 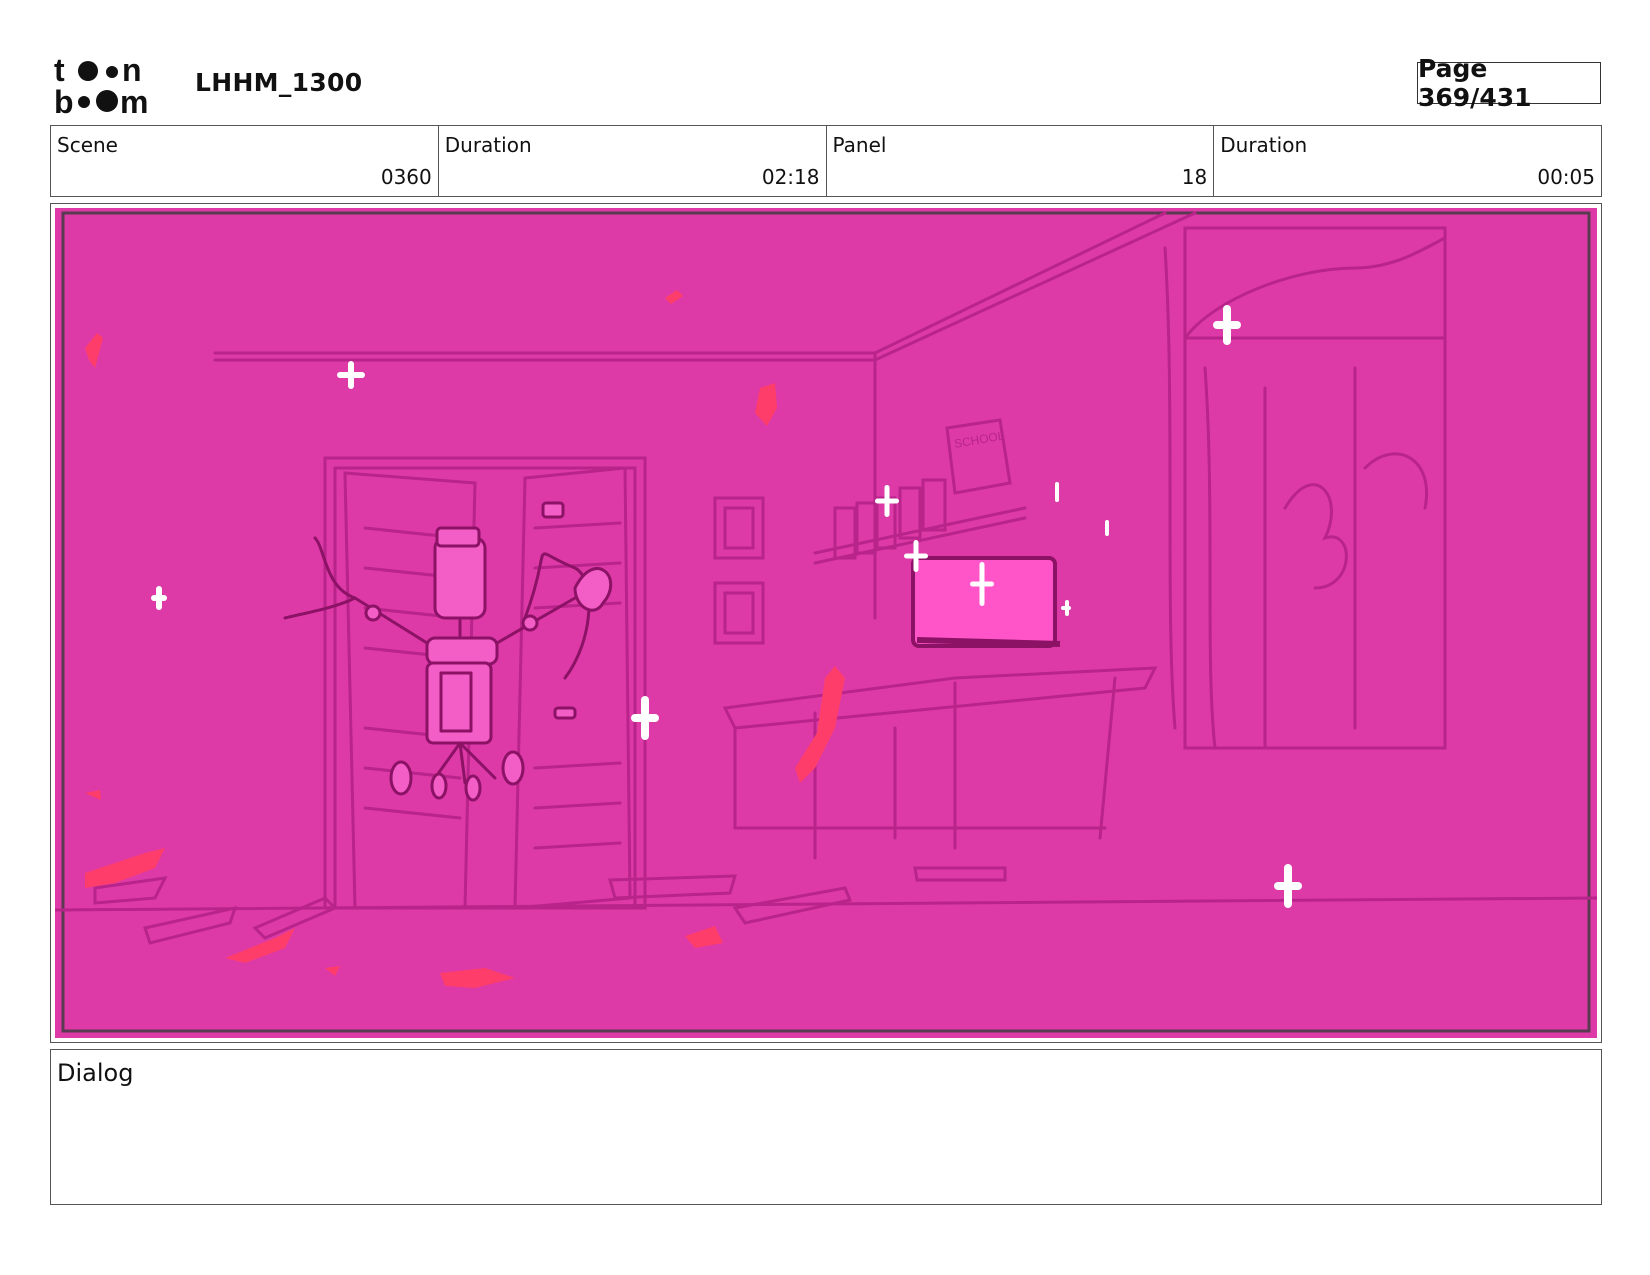 What do you see at coordinates (1509, 83) in the screenshot?
I see `page-number: Page 369/431` at bounding box center [1509, 83].